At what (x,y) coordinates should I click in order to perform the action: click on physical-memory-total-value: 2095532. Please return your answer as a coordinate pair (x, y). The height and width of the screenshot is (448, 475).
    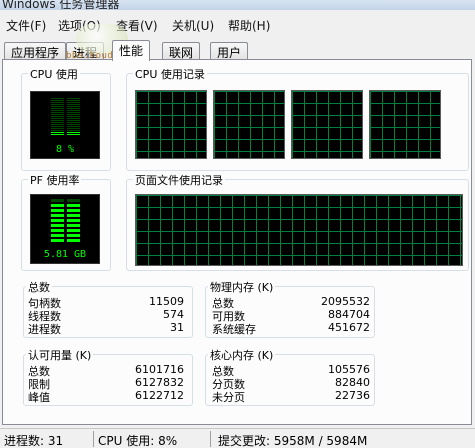
    Looking at the image, I should click on (345, 301).